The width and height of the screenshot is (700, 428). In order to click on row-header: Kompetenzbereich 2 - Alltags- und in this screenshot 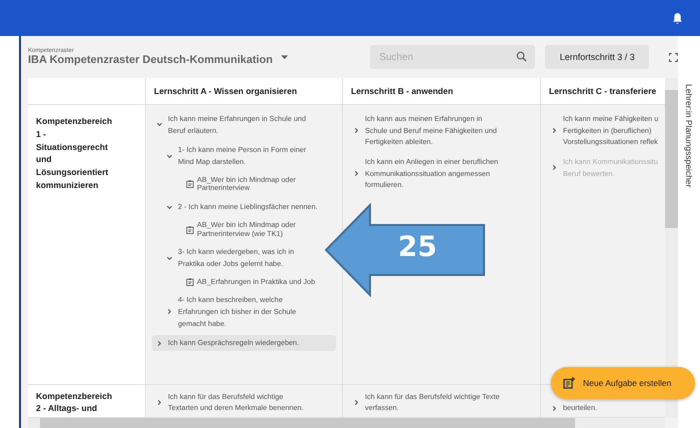, I will do `click(86, 401)`.